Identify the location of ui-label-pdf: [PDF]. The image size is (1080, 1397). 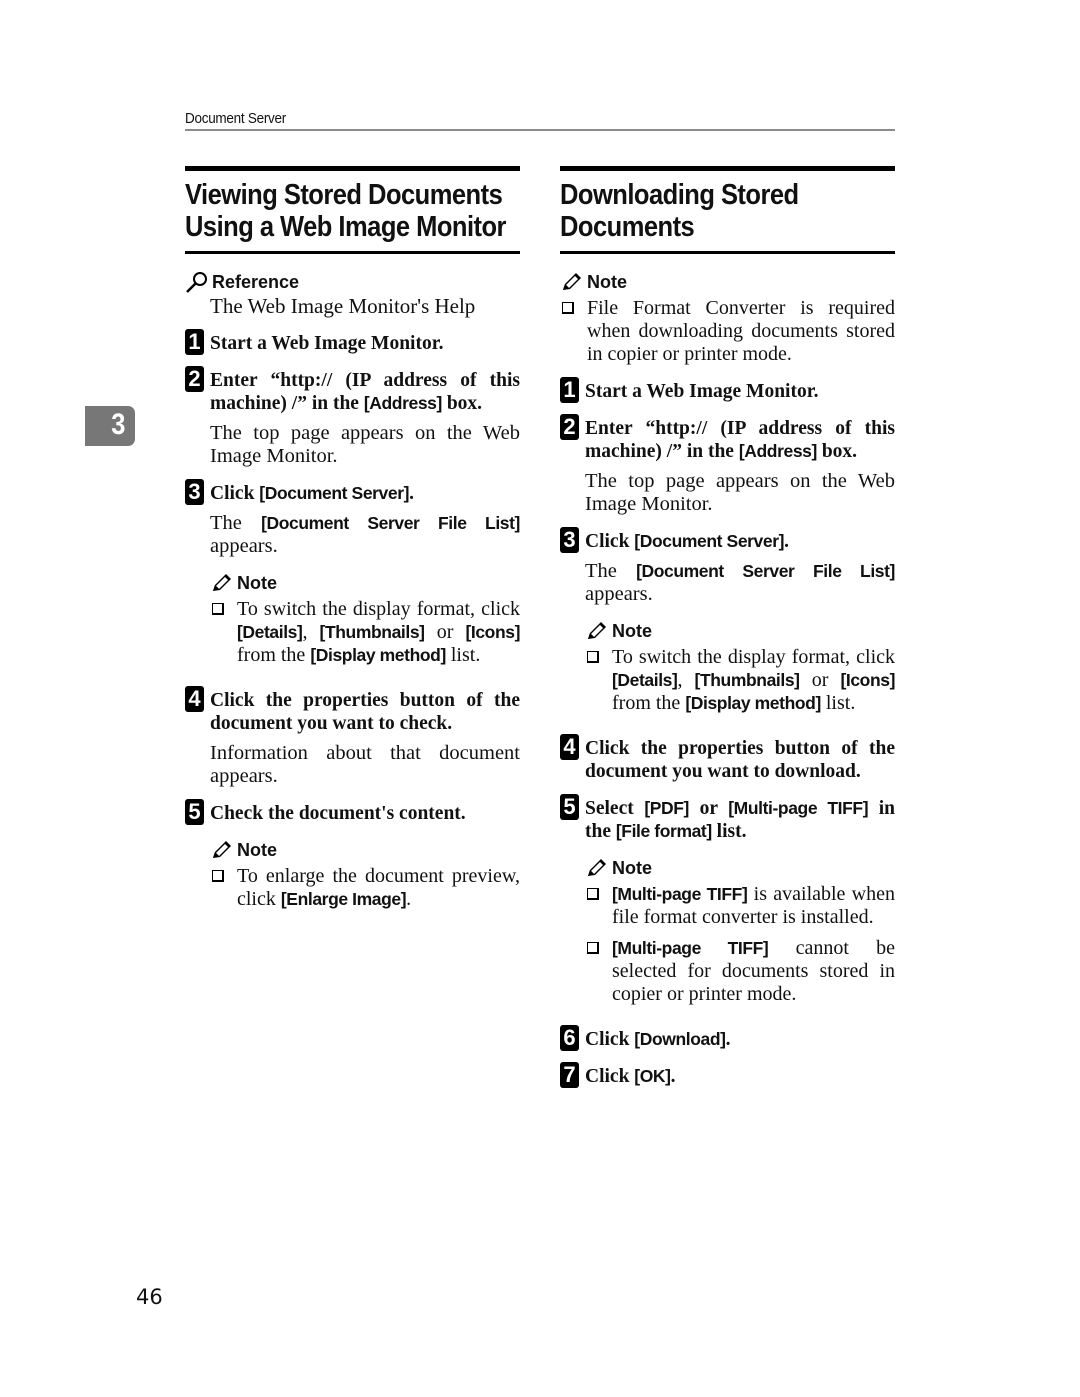
(666, 808).